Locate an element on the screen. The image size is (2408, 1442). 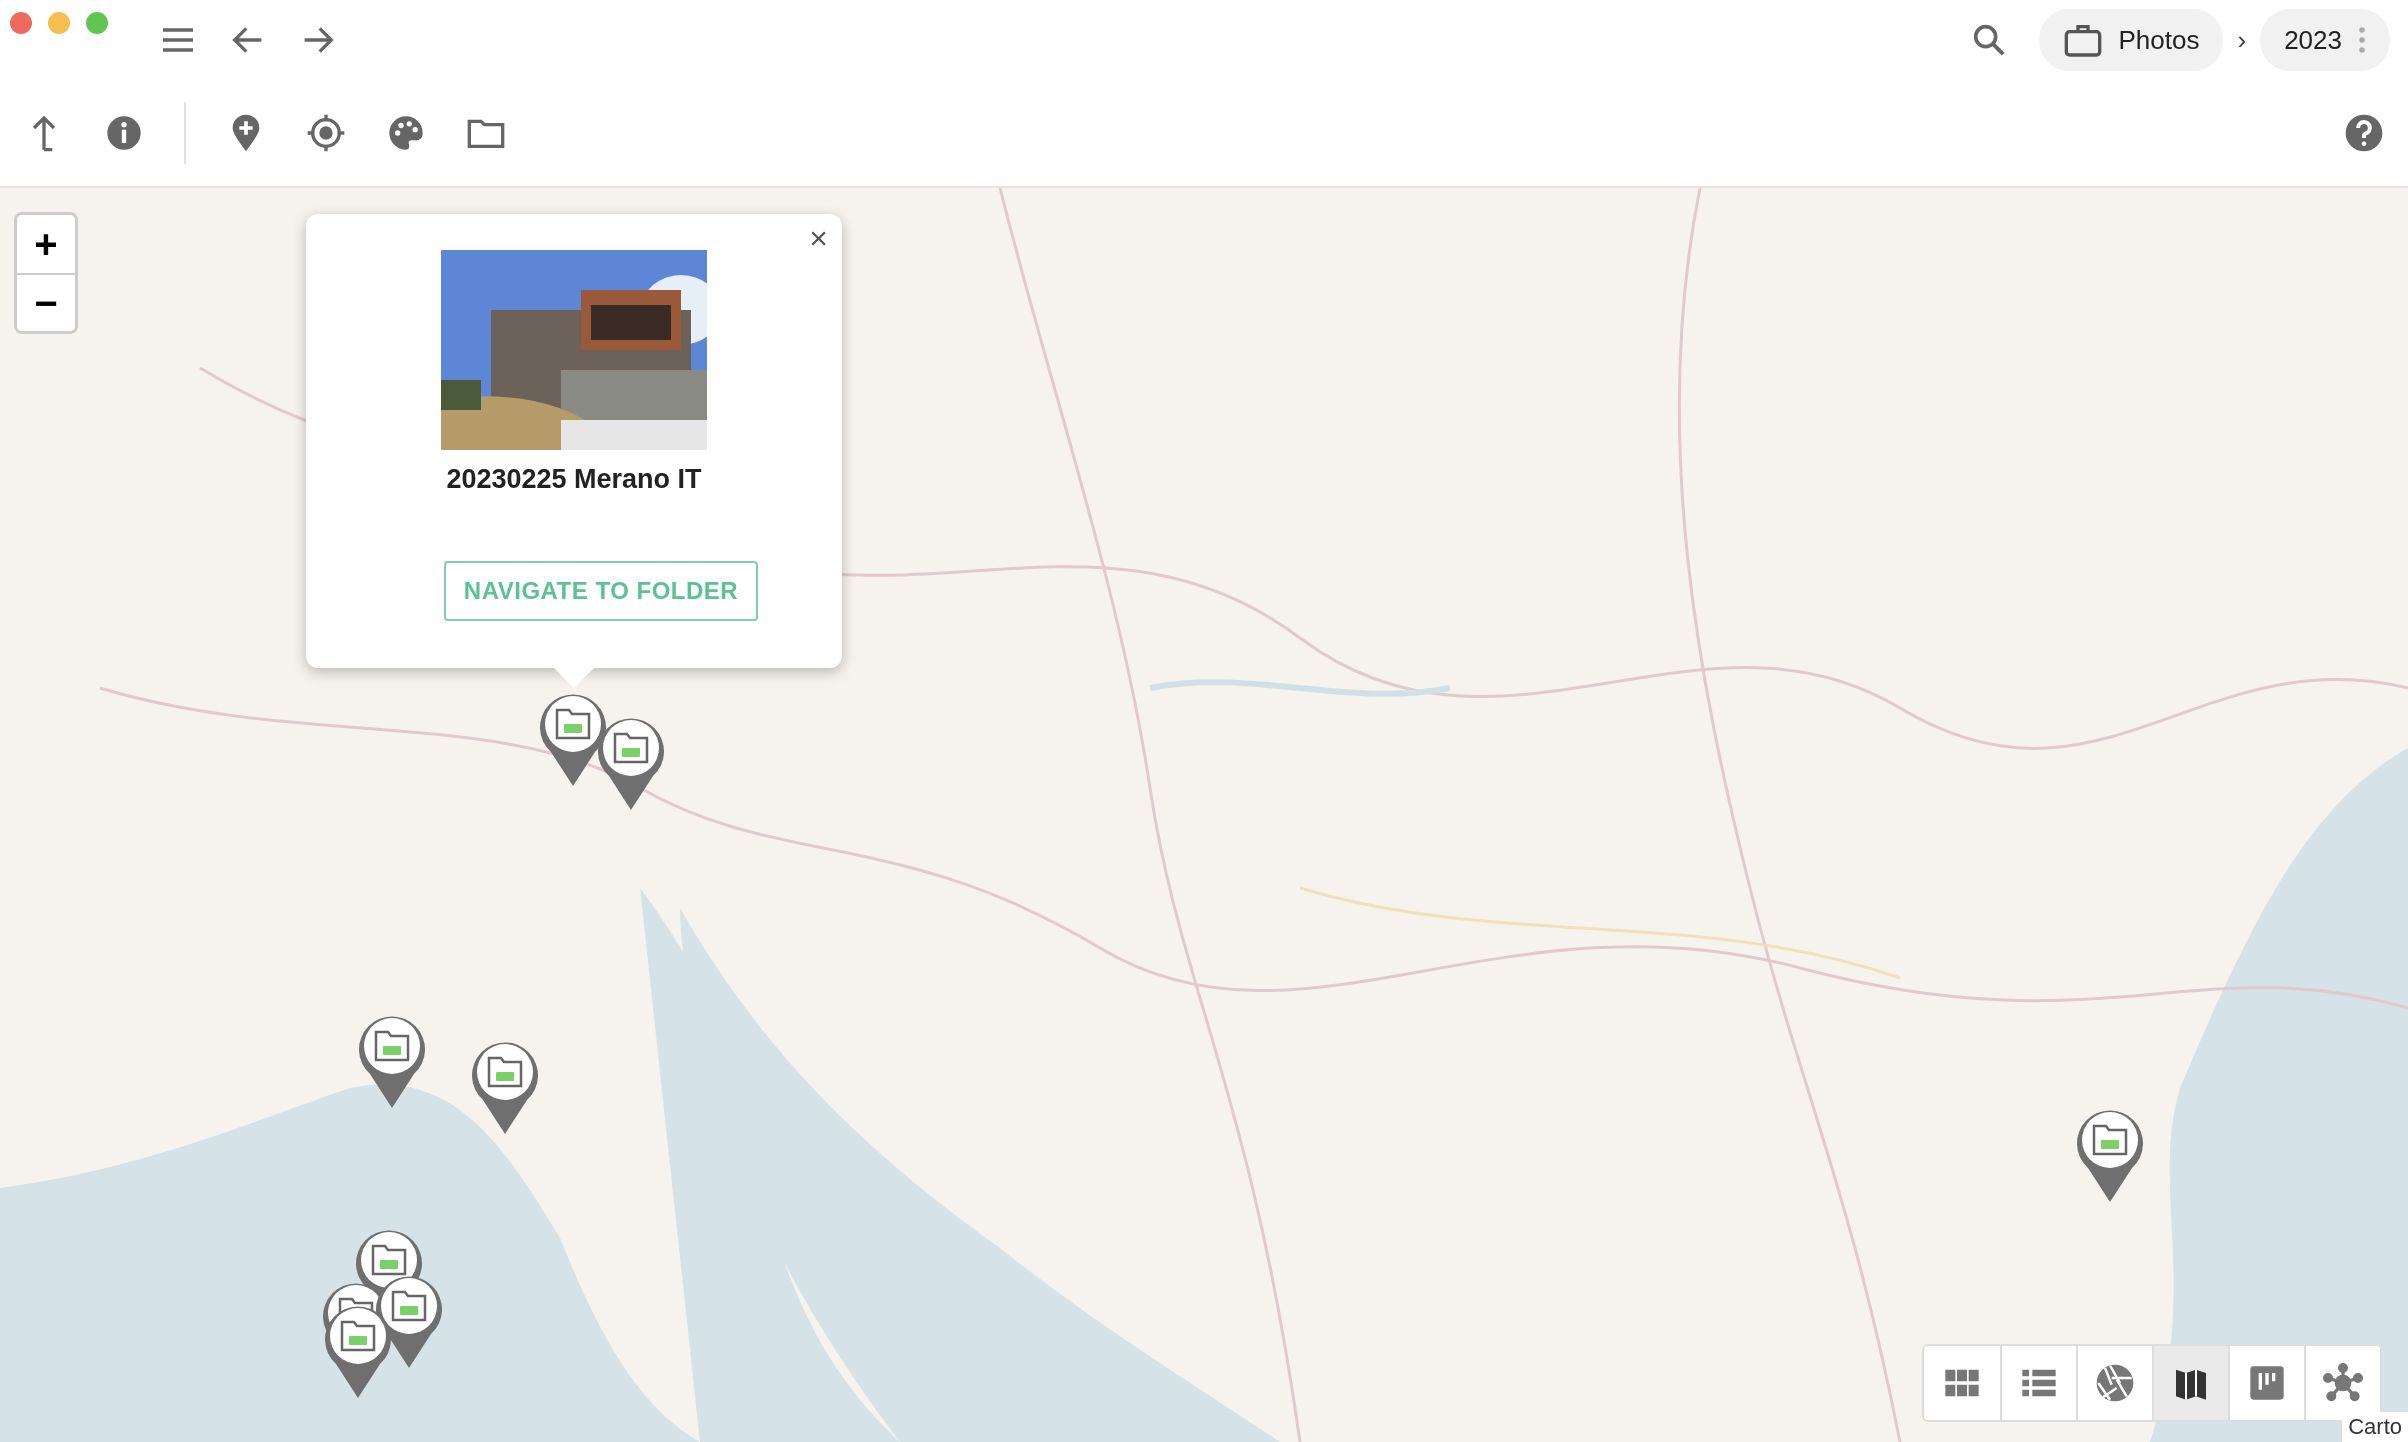
crosshair-icon is located at coordinates (326, 133).